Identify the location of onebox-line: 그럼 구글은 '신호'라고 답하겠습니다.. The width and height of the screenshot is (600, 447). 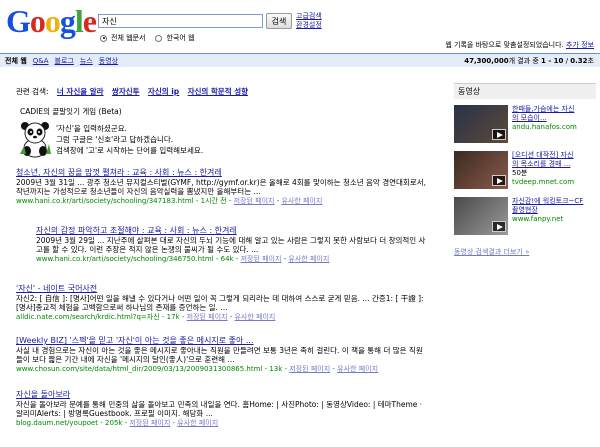
(115, 139).